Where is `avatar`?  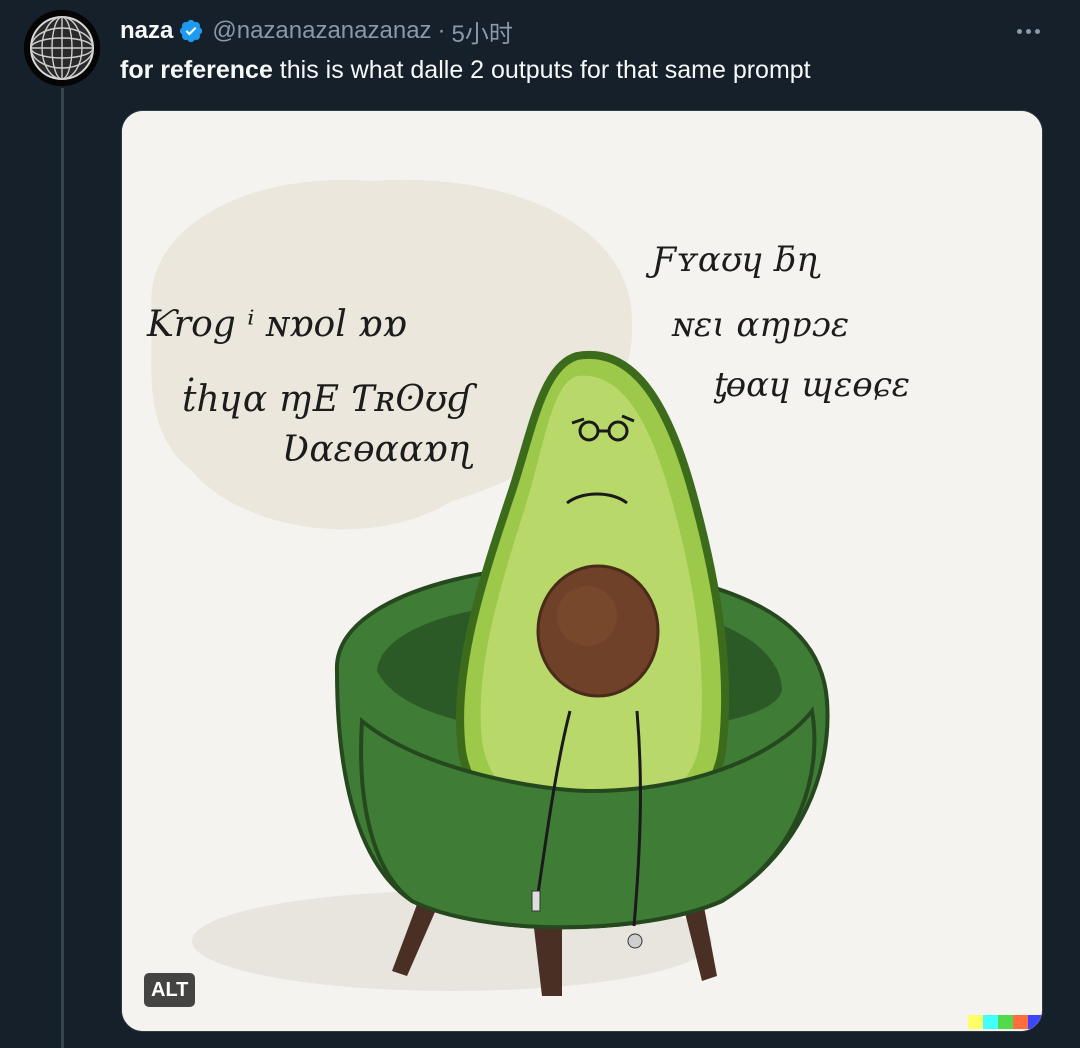
avatar is located at coordinates (62, 48).